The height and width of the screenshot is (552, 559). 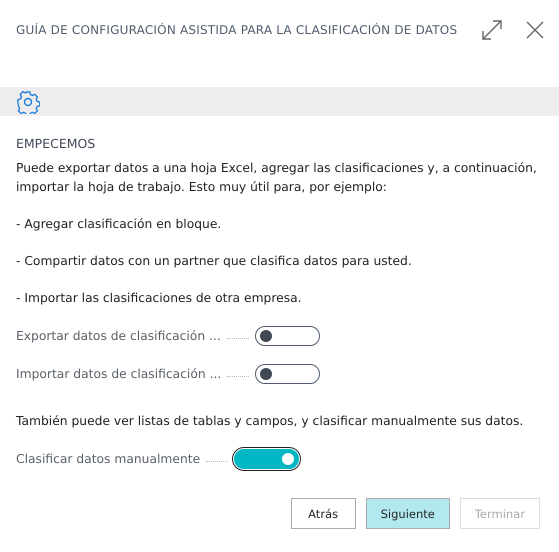 What do you see at coordinates (535, 30) in the screenshot?
I see `close-icon` at bounding box center [535, 30].